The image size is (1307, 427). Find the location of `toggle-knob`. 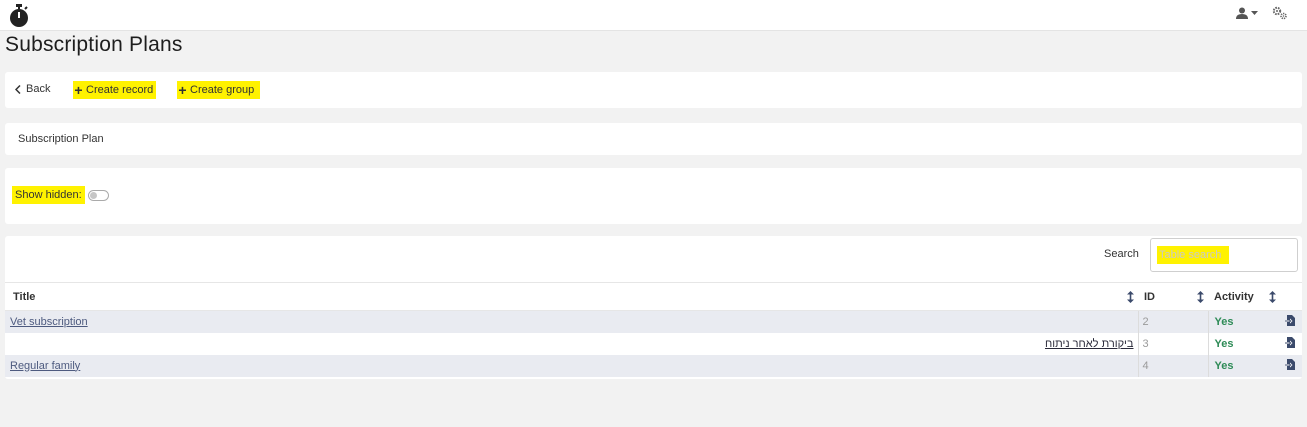

toggle-knob is located at coordinates (93, 195).